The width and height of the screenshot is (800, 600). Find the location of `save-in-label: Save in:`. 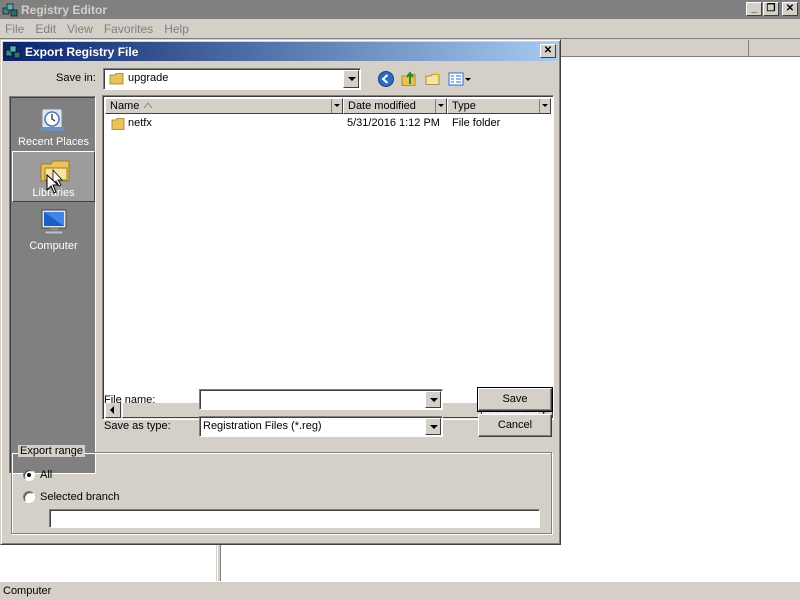

save-in-label: Save in: is located at coordinates (76, 78).